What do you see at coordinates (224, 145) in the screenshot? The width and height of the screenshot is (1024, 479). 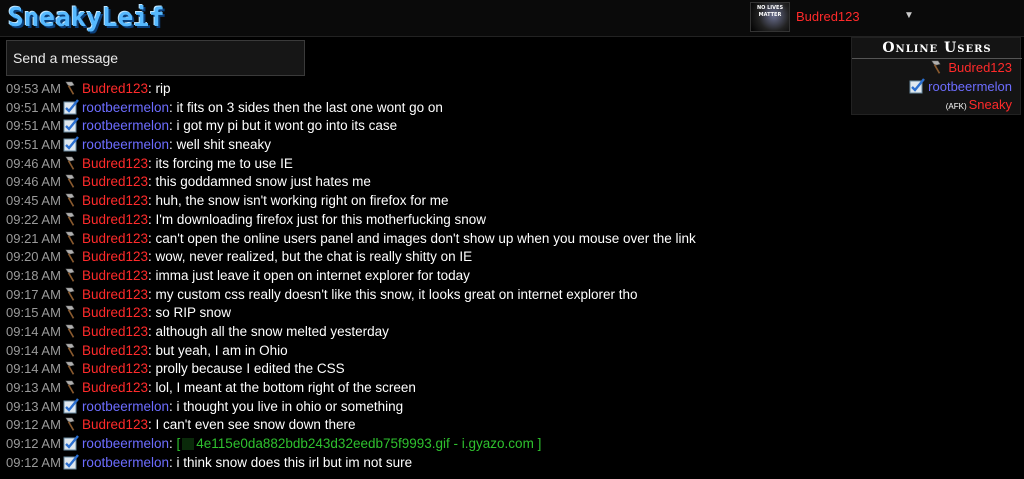 I see `message-text: well shit sneaky` at bounding box center [224, 145].